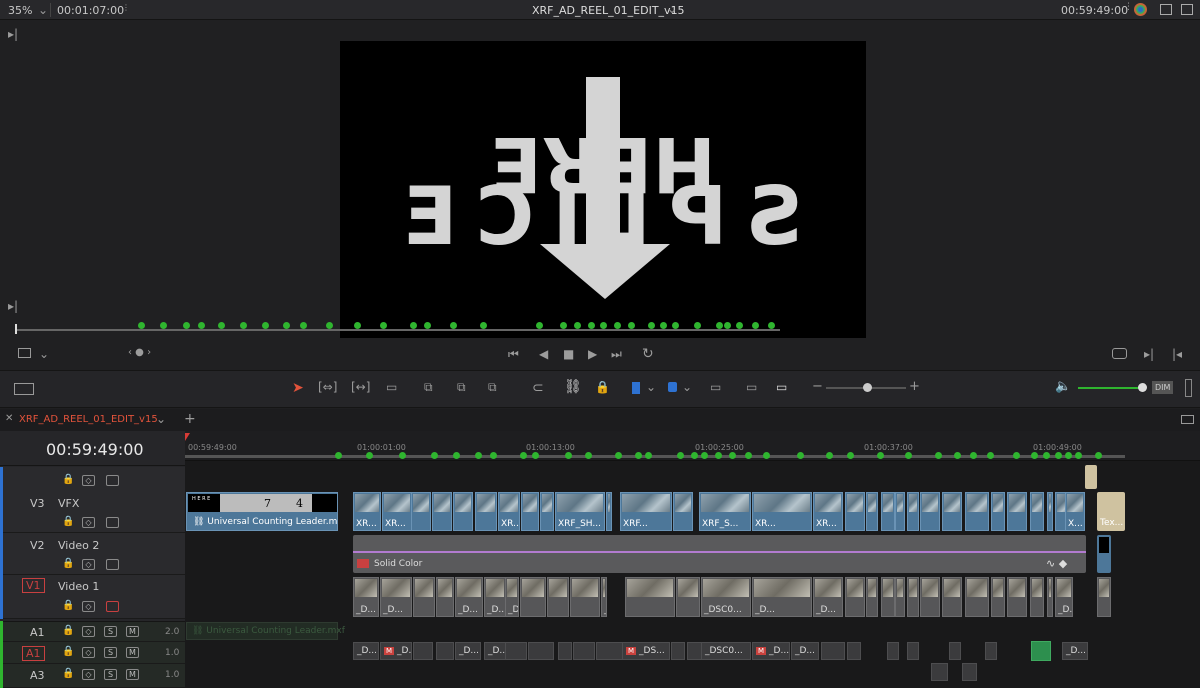 Image resolution: width=1200 pixels, height=688 pixels. Describe the element at coordinates (751, 387) in the screenshot. I see `zoom-detail-icon: ▭` at that location.